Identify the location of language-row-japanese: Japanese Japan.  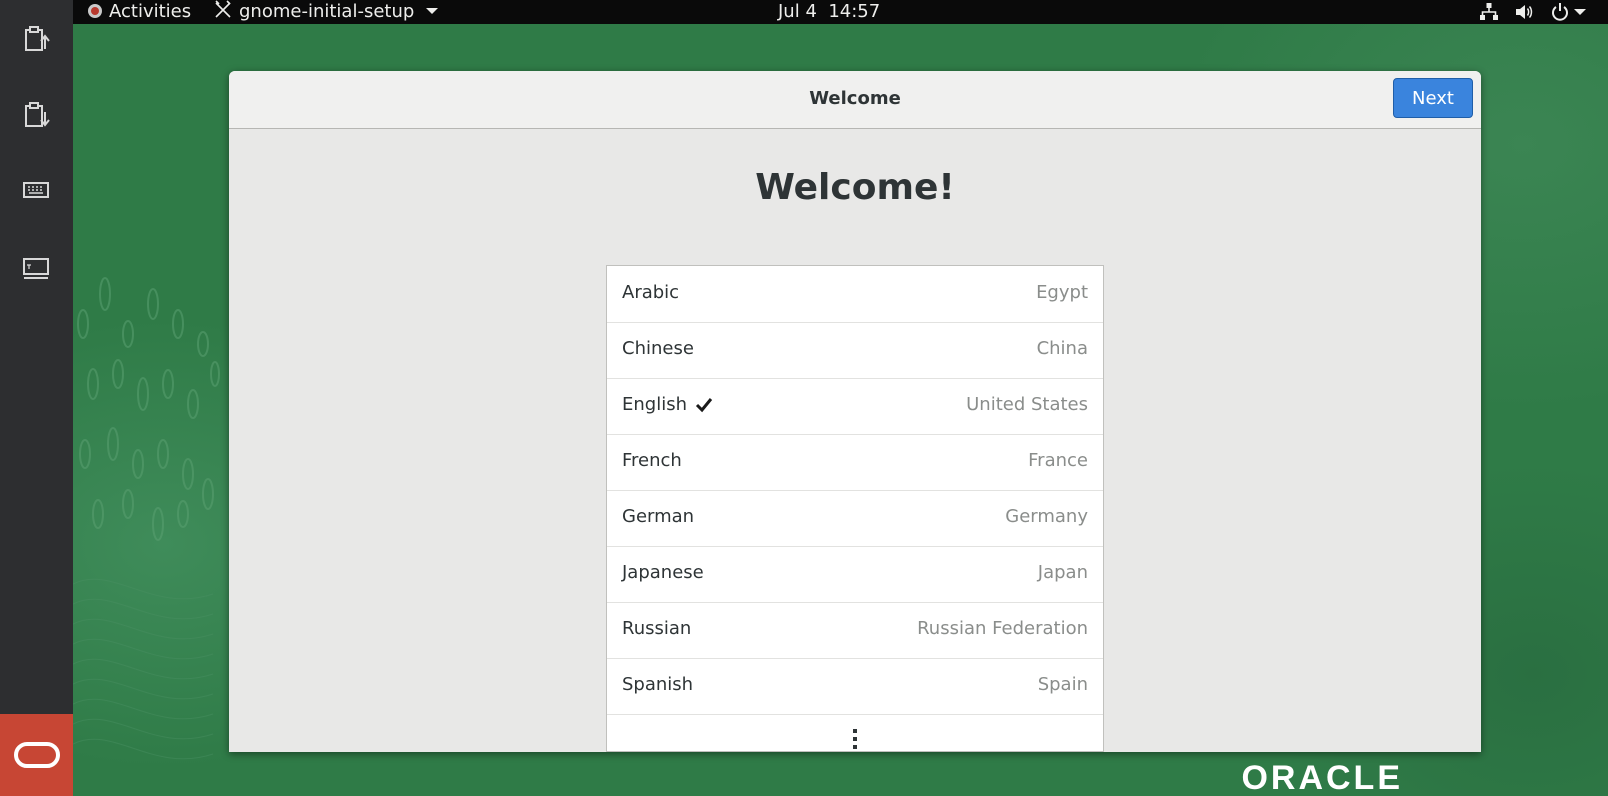
(855, 574).